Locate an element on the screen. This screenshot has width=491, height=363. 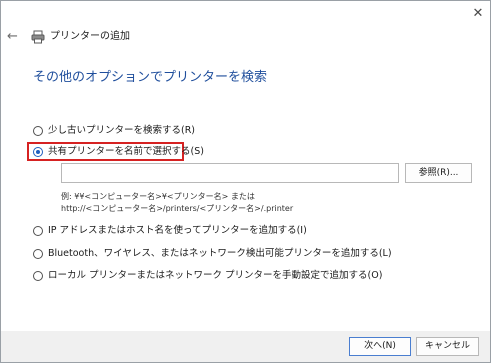
back-arrow-icon: ← is located at coordinates (14, 37).